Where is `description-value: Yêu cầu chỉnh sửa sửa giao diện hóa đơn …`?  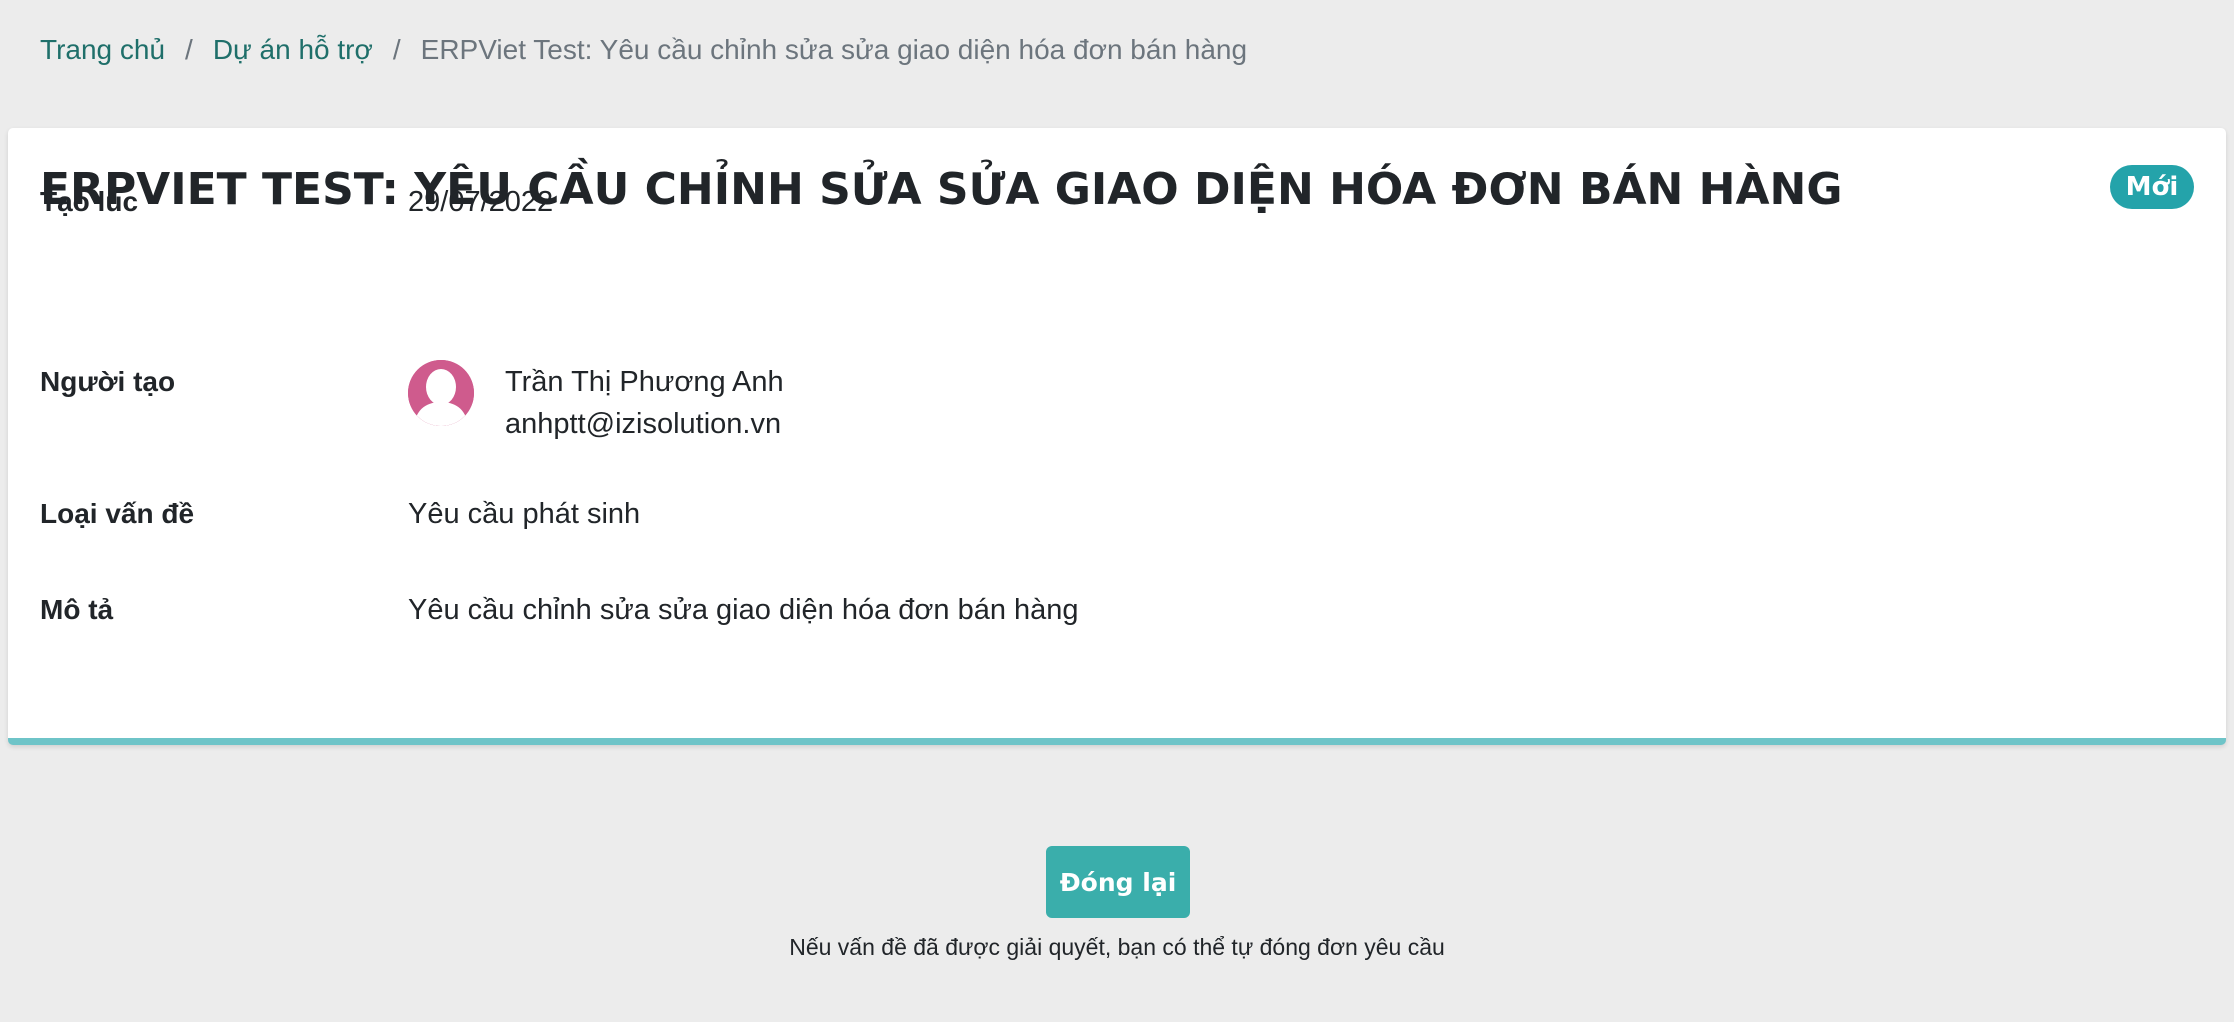 description-value: Yêu cầu chỉnh sửa sửa giao diện hóa đơn … is located at coordinates (743, 610).